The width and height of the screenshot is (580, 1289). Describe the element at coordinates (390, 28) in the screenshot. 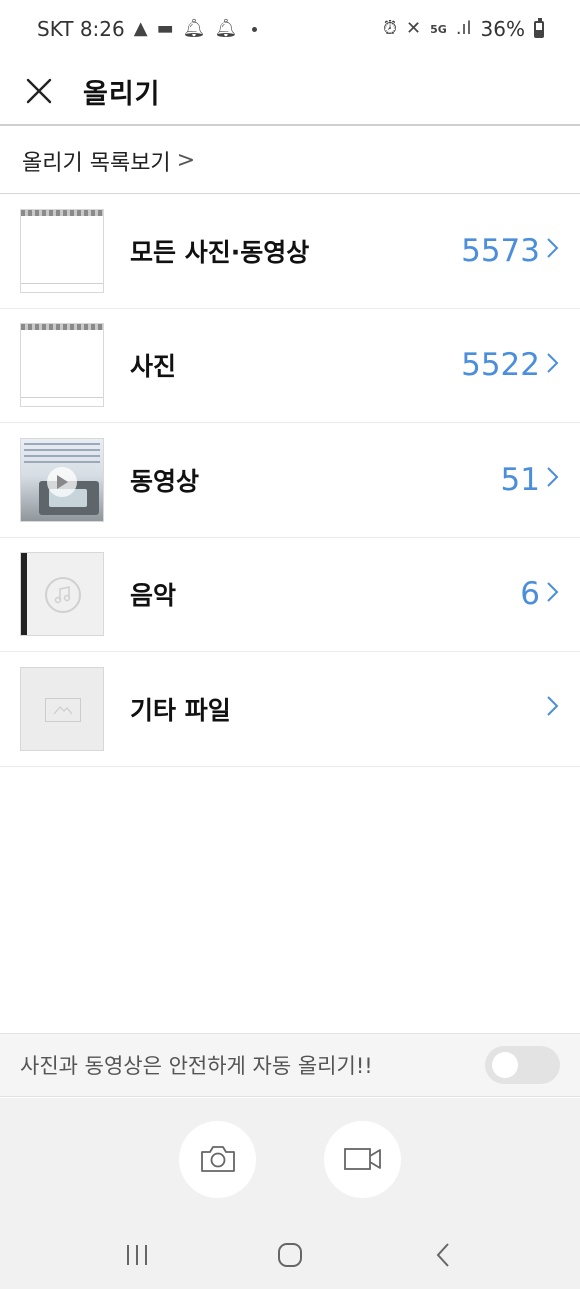

I see `alarm-icon: ⏰︎` at that location.